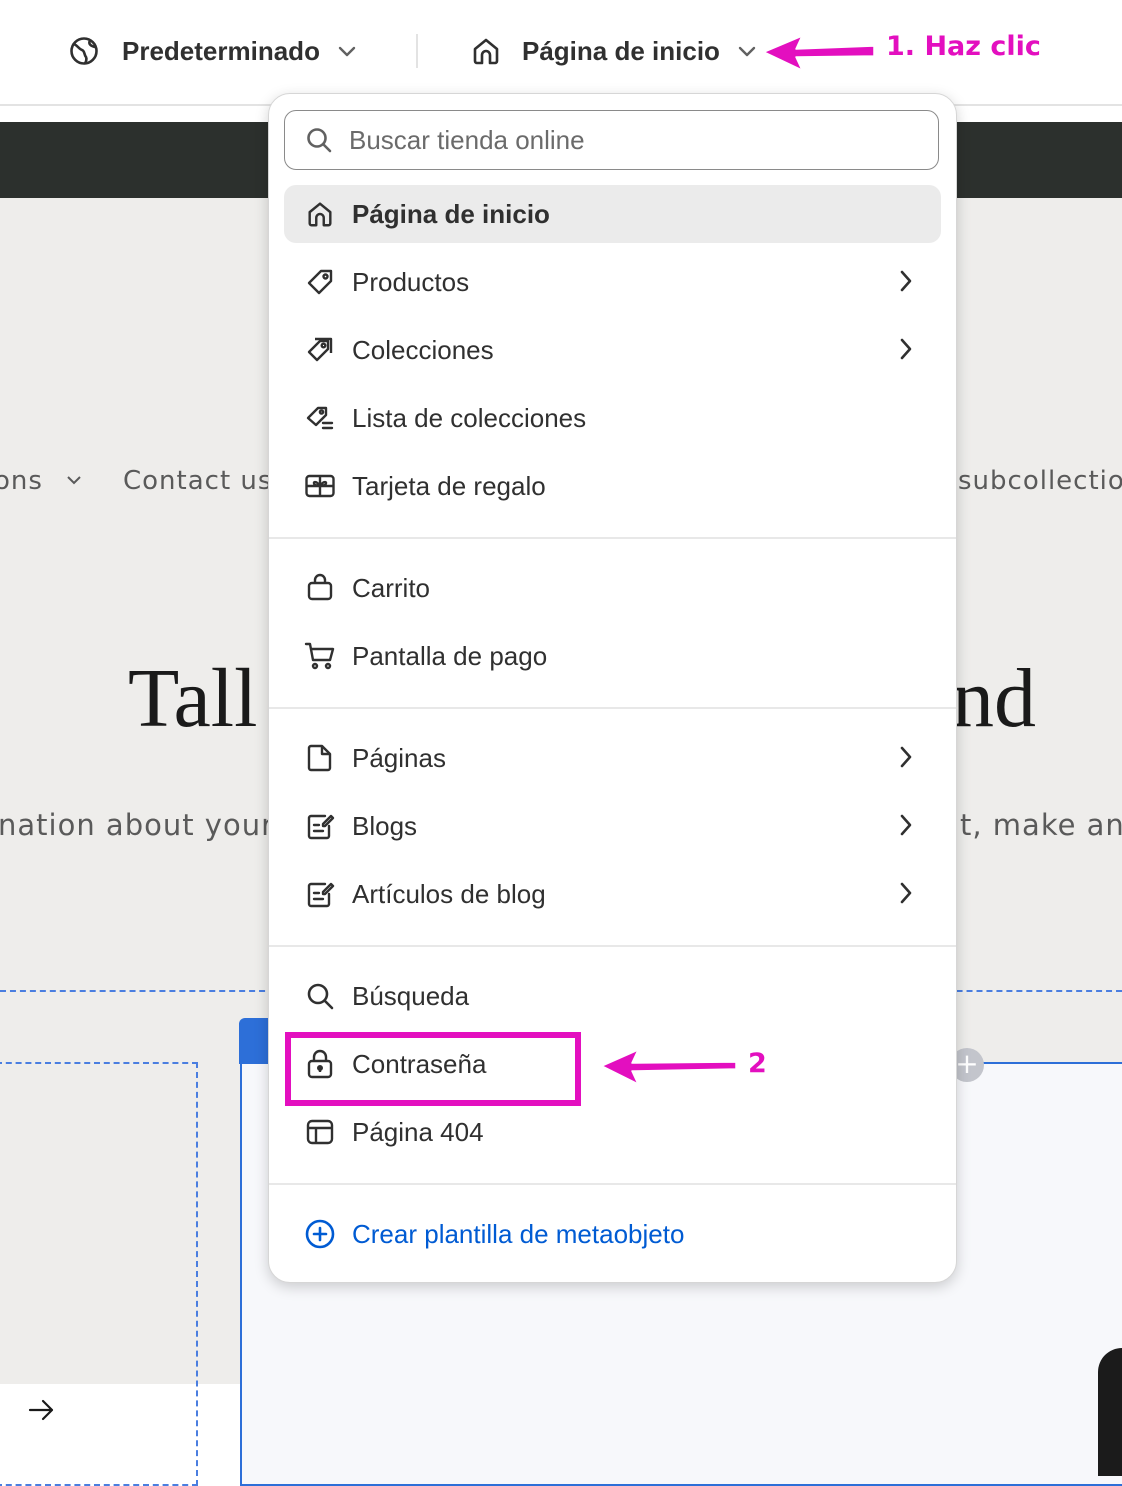  I want to click on nav-collections-label: ons, so click(21, 481).